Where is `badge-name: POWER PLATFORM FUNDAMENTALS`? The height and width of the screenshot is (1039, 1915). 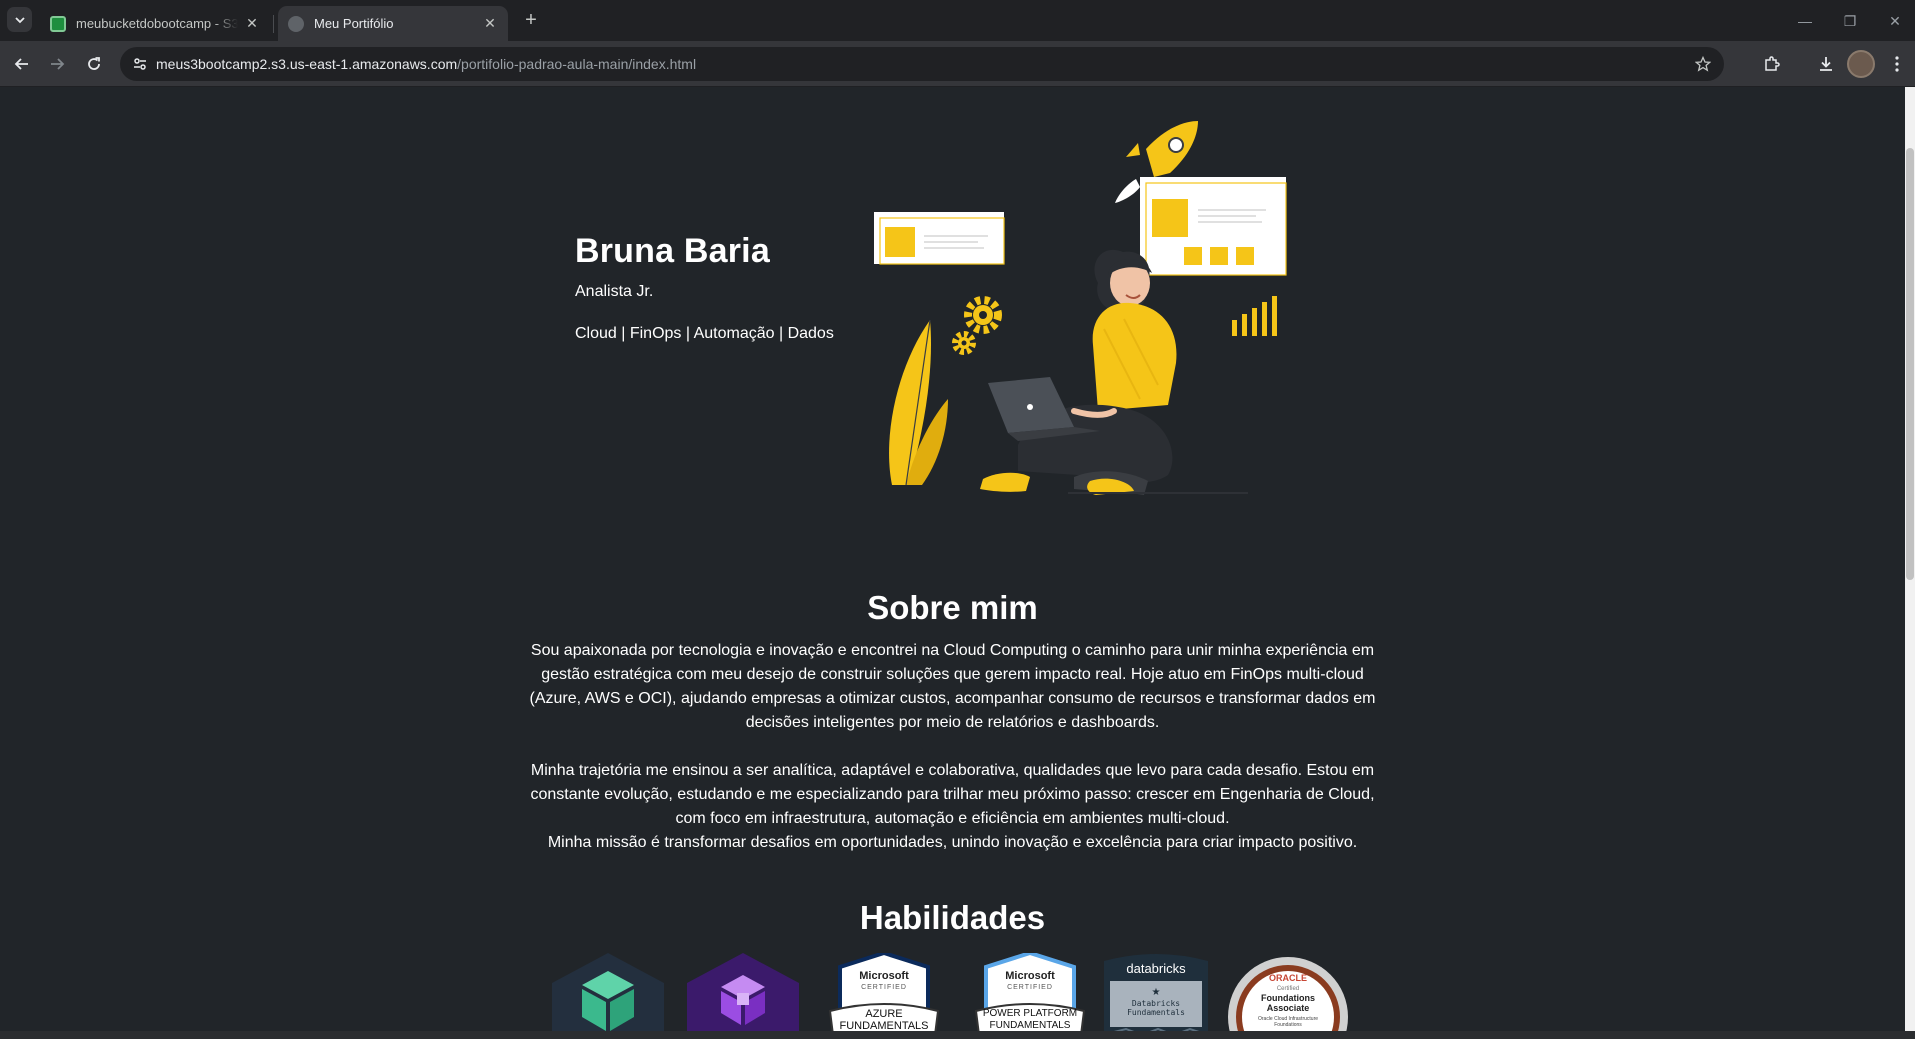
badge-name: POWER PLATFORM FUNDAMENTALS is located at coordinates (1030, 1019).